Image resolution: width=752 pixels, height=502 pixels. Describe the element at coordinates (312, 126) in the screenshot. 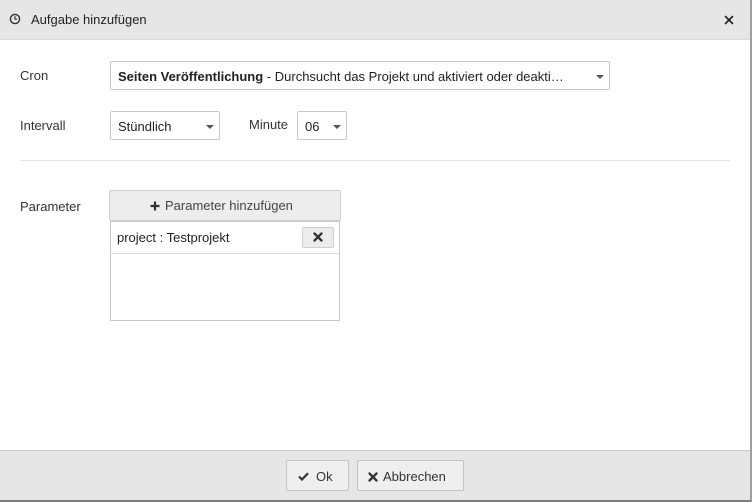

I see `minute-selected-value: 06` at that location.